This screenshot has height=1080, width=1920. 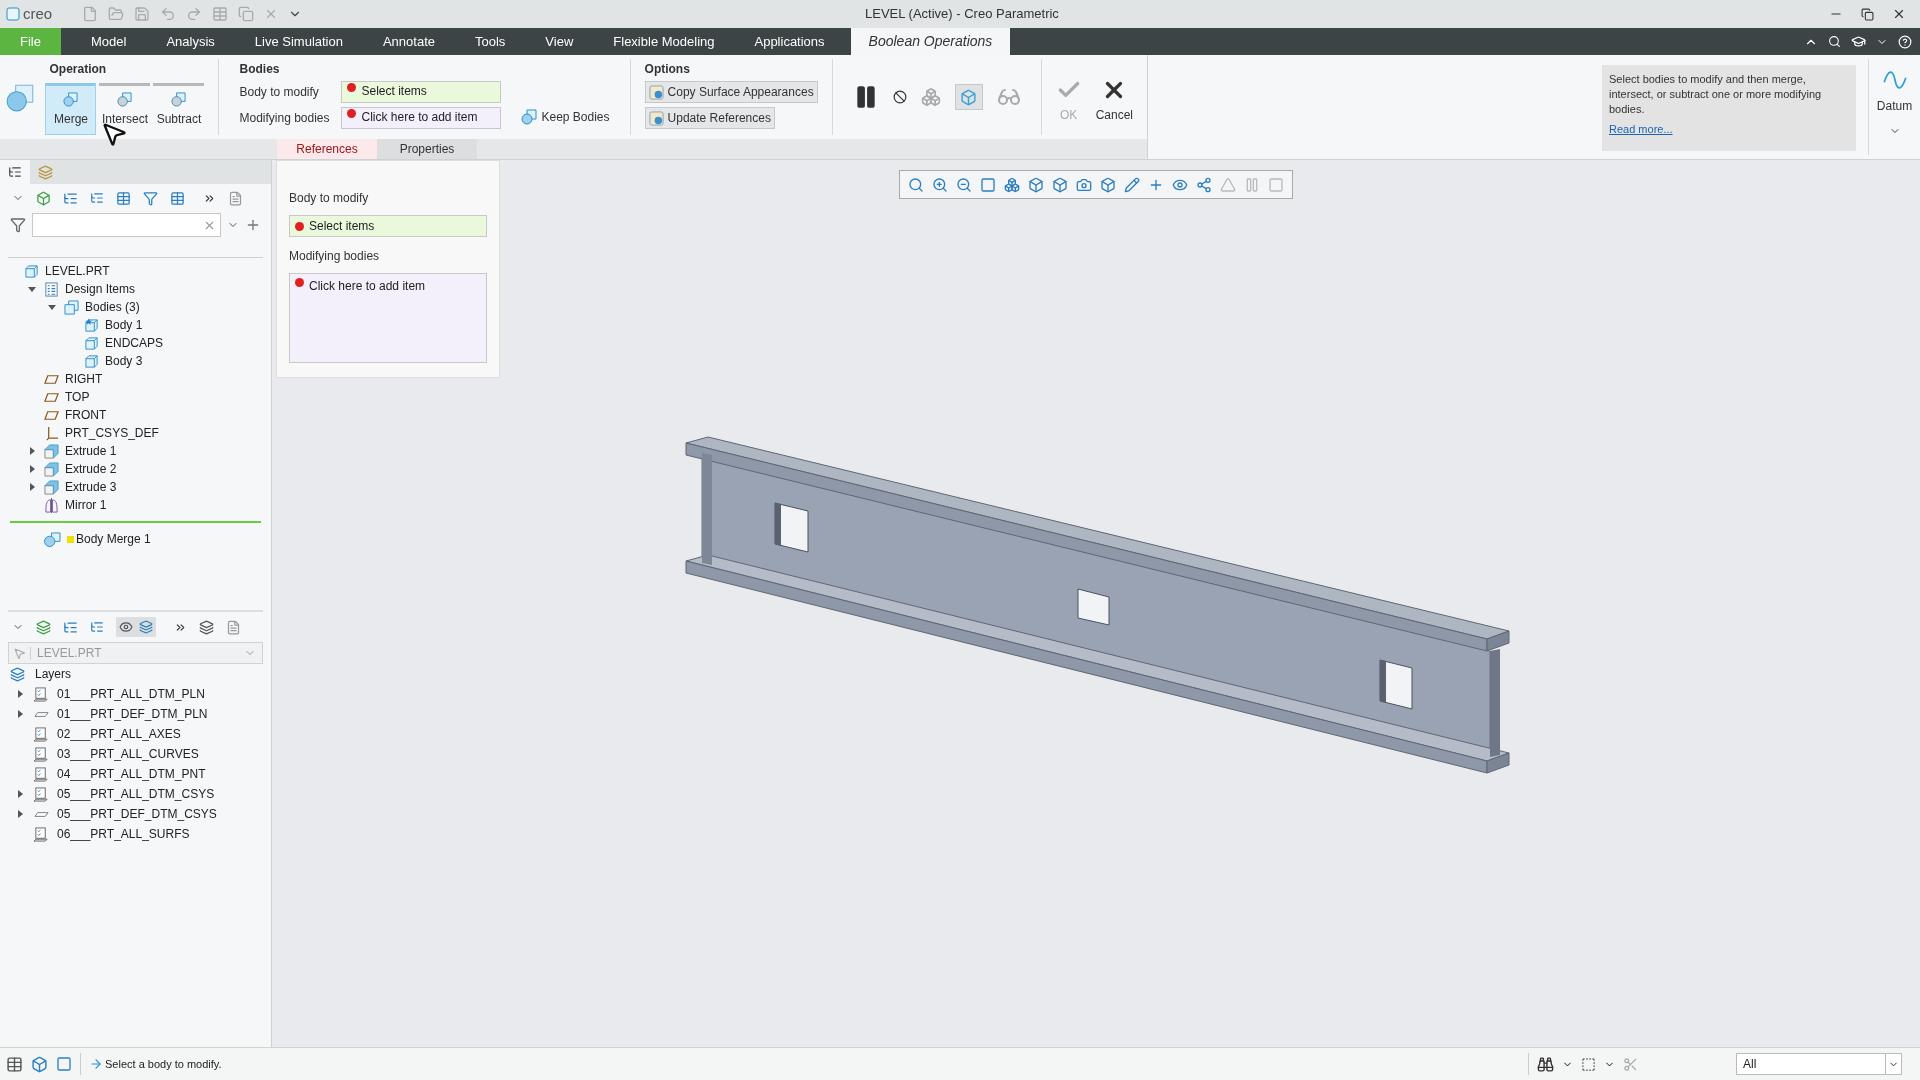 What do you see at coordinates (1867, 14) in the screenshot?
I see `restore-icon` at bounding box center [1867, 14].